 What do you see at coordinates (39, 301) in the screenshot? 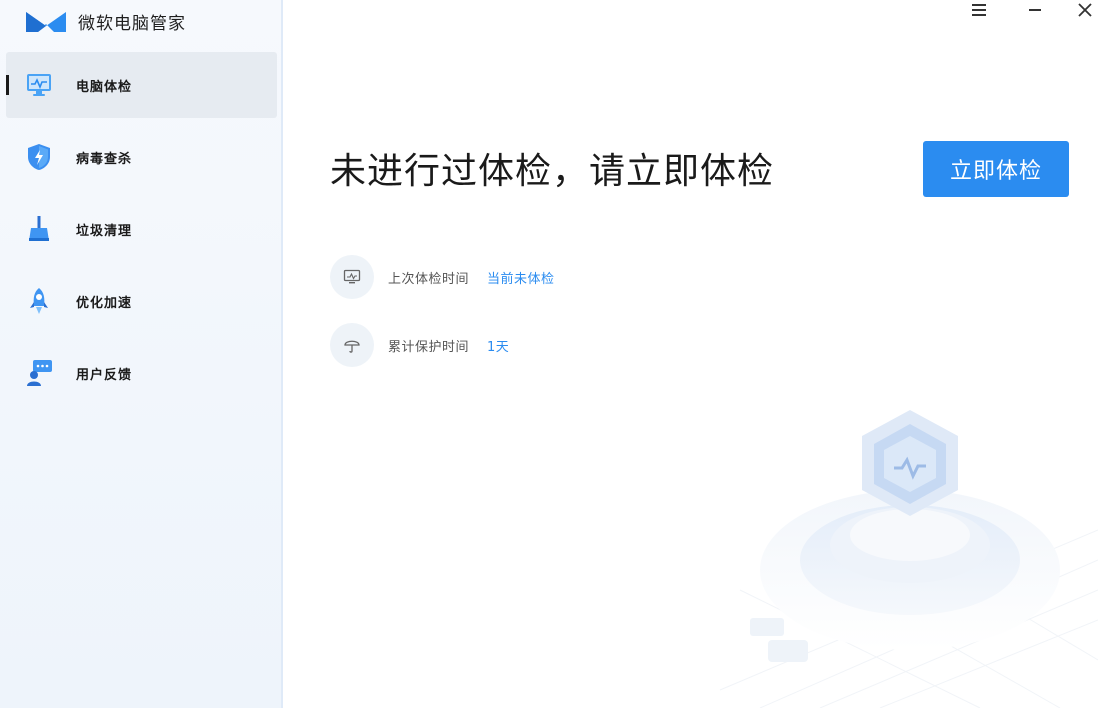
I see `rocket-icon` at bounding box center [39, 301].